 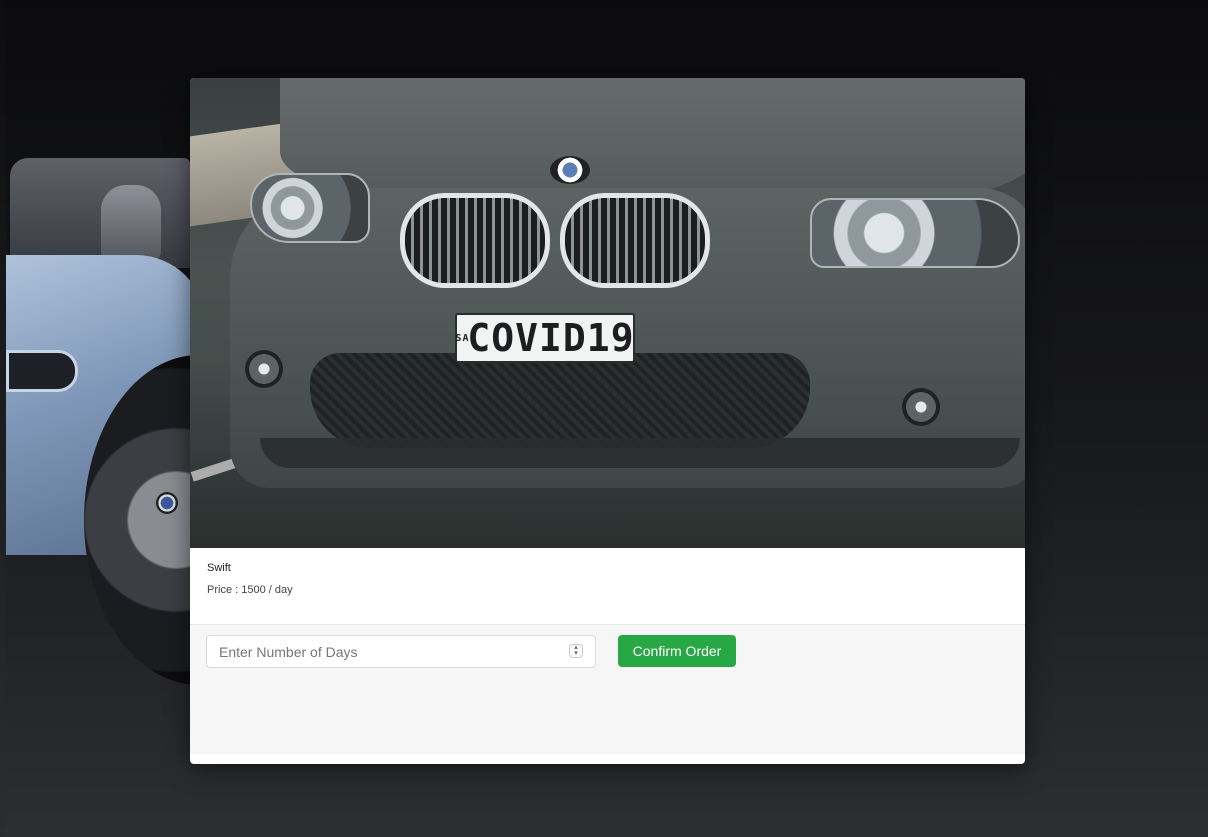 I want to click on days-input, so click(x=401, y=651).